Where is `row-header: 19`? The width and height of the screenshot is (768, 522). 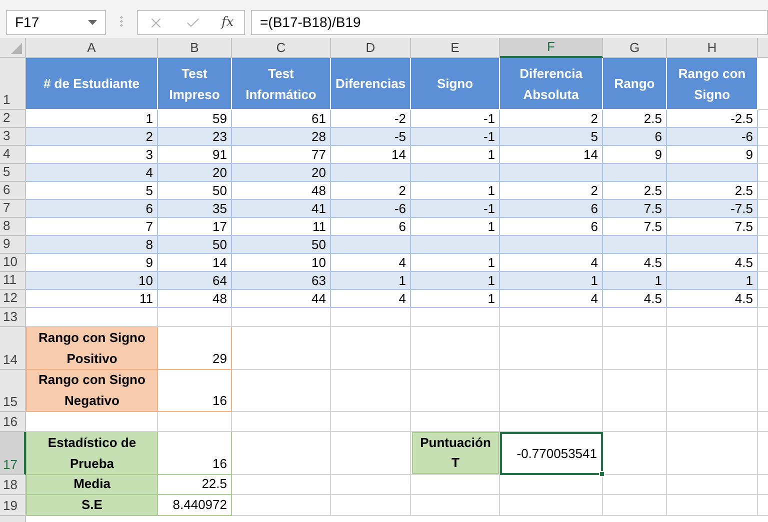
row-header: 19 is located at coordinates (13, 505).